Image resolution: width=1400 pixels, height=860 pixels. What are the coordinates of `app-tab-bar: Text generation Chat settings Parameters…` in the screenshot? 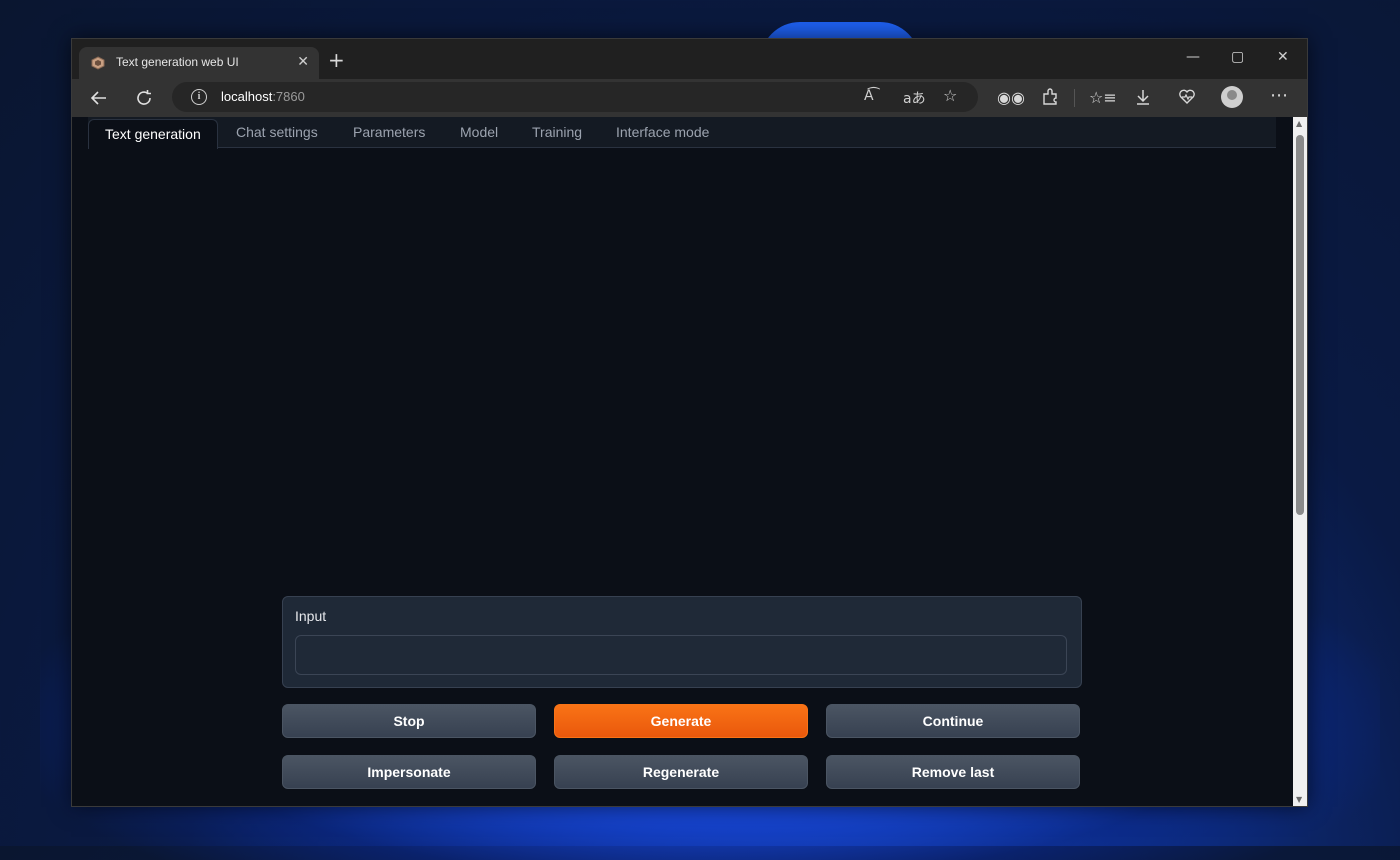 It's located at (682, 133).